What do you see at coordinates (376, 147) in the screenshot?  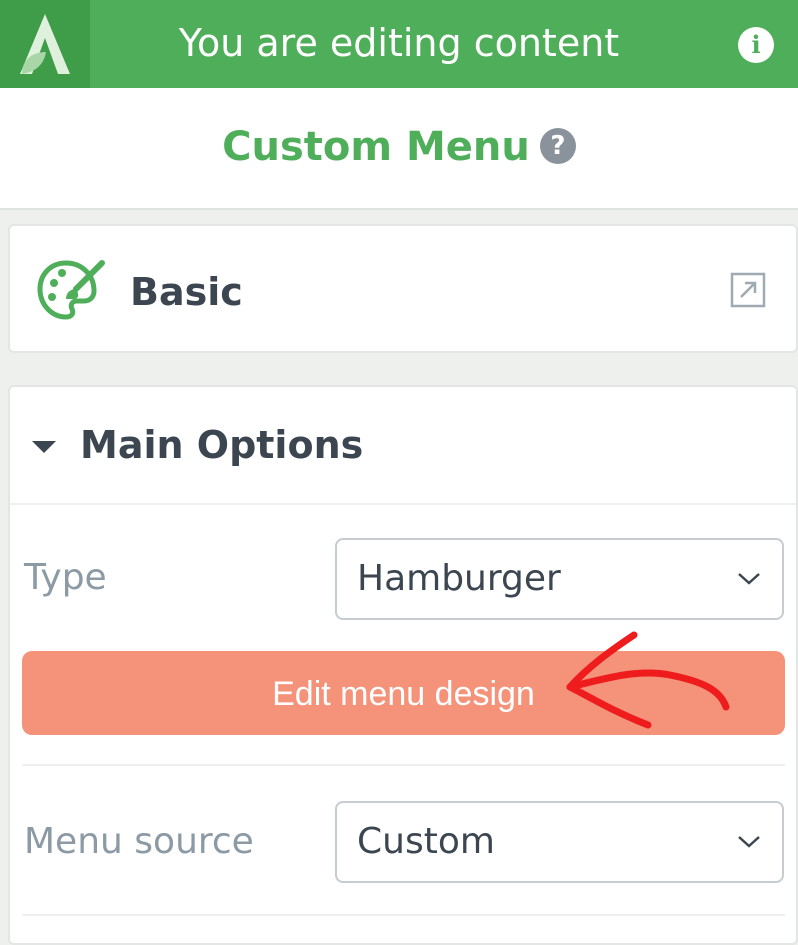 I see `panel-title-text: Custom Menu` at bounding box center [376, 147].